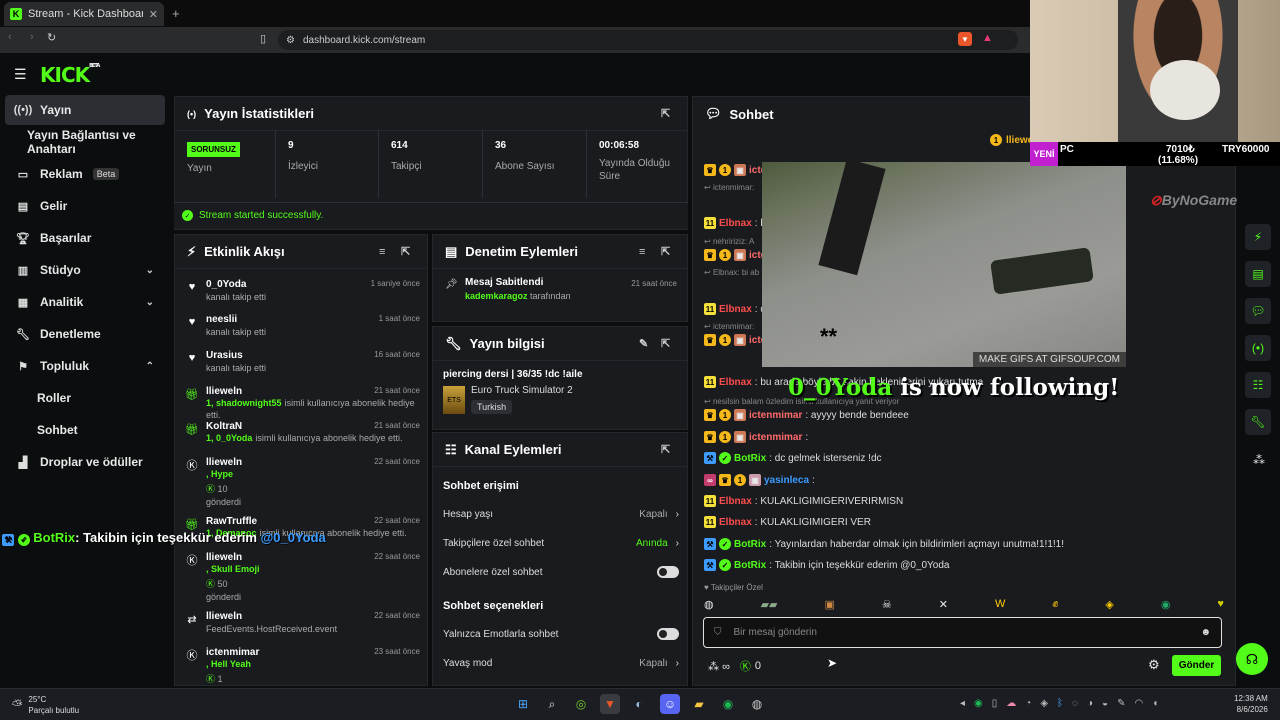  Describe the element at coordinates (1258, 274) in the screenshot. I see `quick-action-document-icon: ▤` at that location.